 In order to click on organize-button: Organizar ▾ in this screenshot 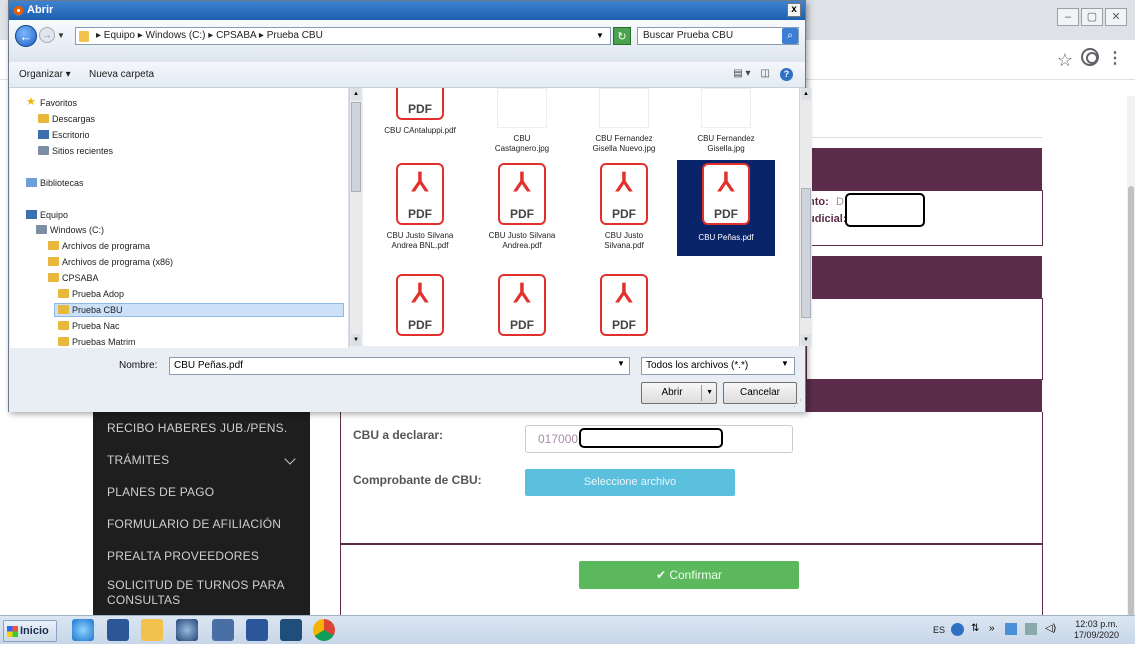, I will do `click(45, 74)`.